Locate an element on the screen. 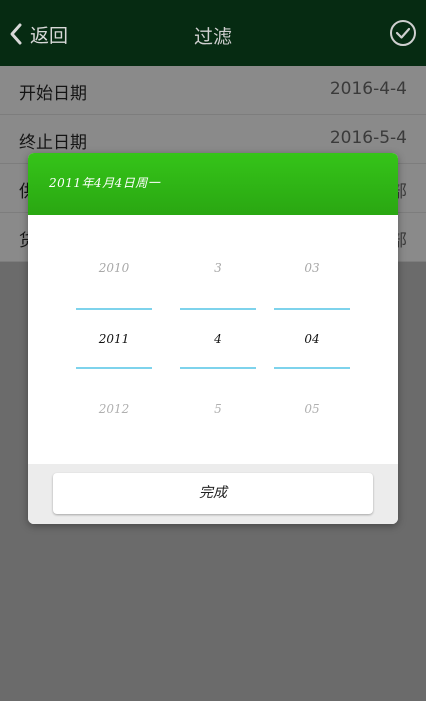  month-selected: 4 is located at coordinates (218, 339).